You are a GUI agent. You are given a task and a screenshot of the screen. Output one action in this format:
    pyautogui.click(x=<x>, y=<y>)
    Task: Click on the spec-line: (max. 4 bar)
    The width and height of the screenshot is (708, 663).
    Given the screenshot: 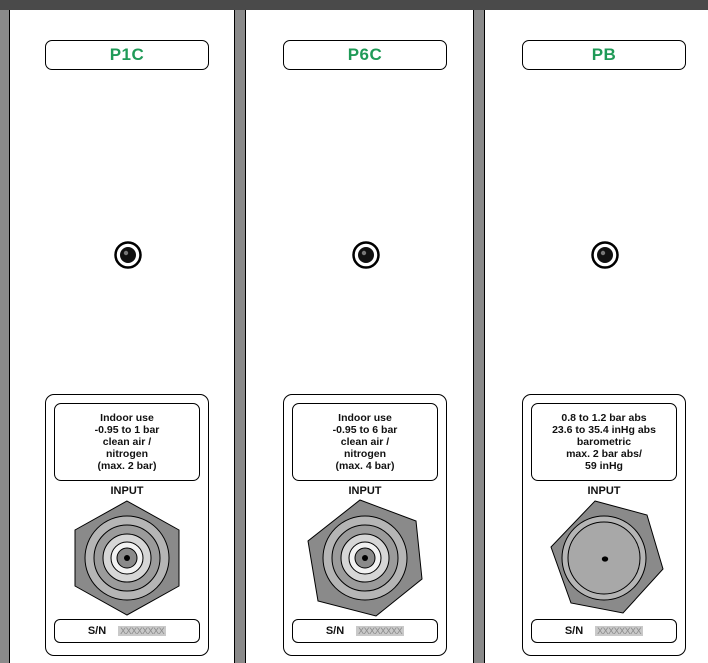 What is the action you would take?
    pyautogui.click(x=365, y=466)
    